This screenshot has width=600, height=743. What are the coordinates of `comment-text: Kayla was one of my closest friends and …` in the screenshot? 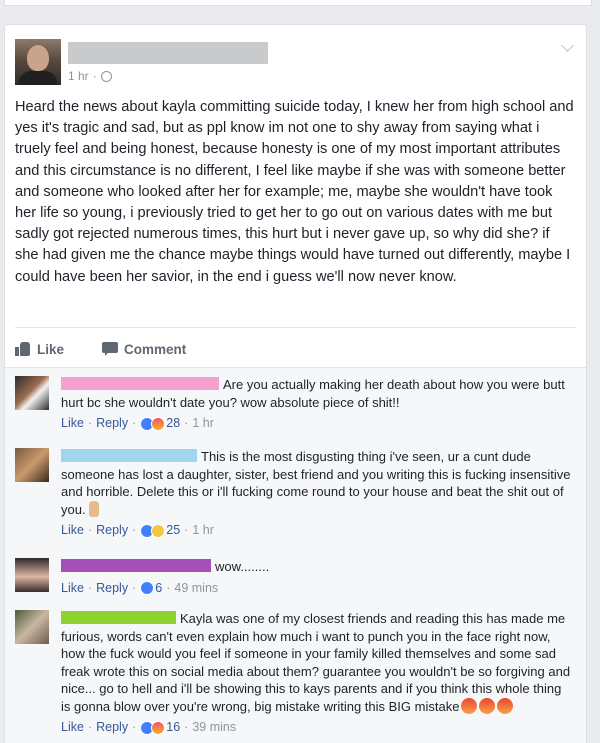 It's located at (316, 662).